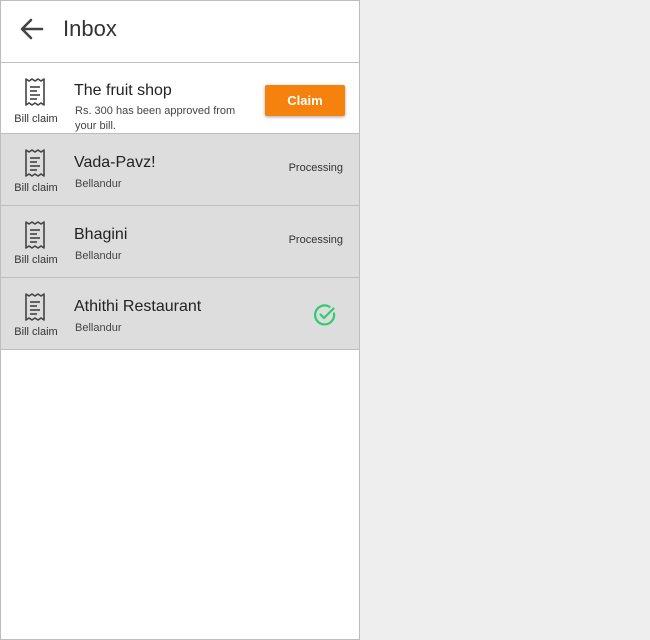 The height and width of the screenshot is (640, 650). Describe the element at coordinates (180, 32) in the screenshot. I see `app-header: Inbox` at that location.